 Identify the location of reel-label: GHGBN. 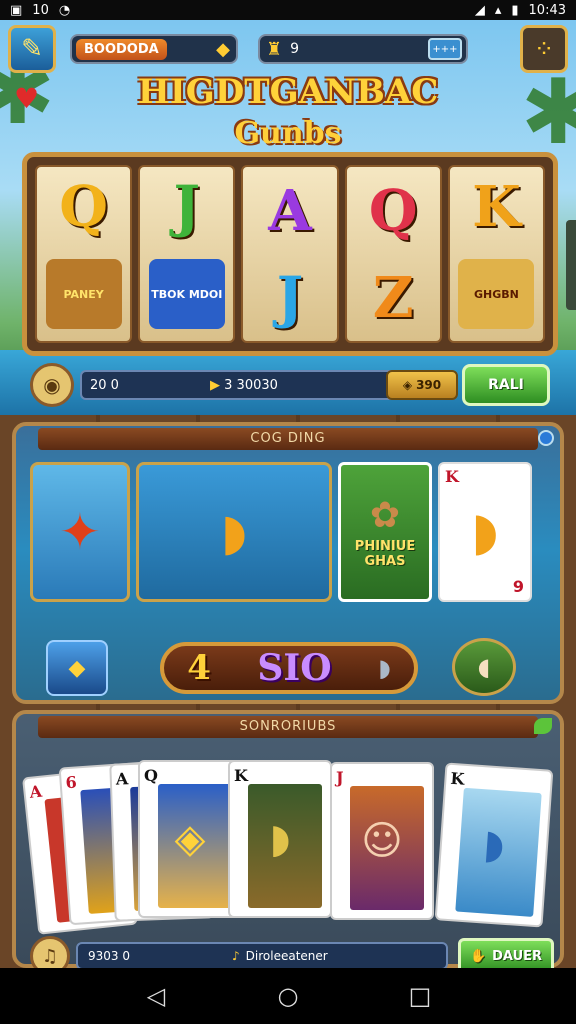
(496, 294).